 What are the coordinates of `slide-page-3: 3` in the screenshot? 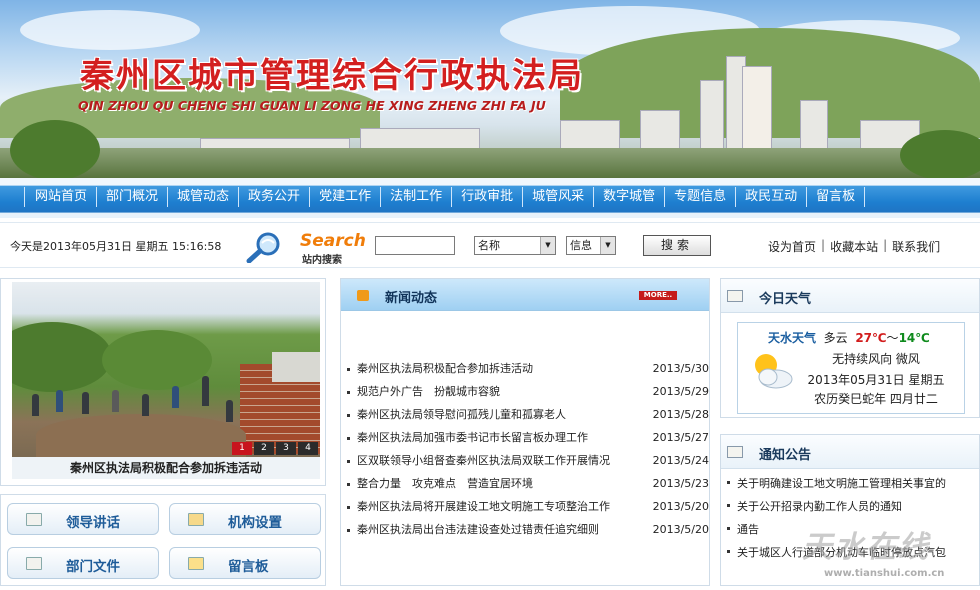 It's located at (286, 448).